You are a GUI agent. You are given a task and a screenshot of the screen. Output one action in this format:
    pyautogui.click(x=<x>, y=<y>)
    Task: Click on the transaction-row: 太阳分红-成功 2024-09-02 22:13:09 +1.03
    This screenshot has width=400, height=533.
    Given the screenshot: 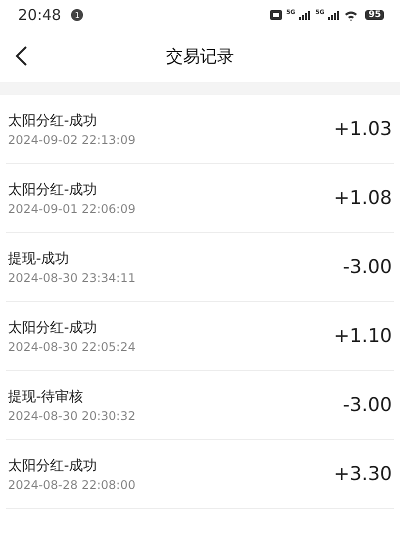 What is the action you would take?
    pyautogui.click(x=200, y=129)
    